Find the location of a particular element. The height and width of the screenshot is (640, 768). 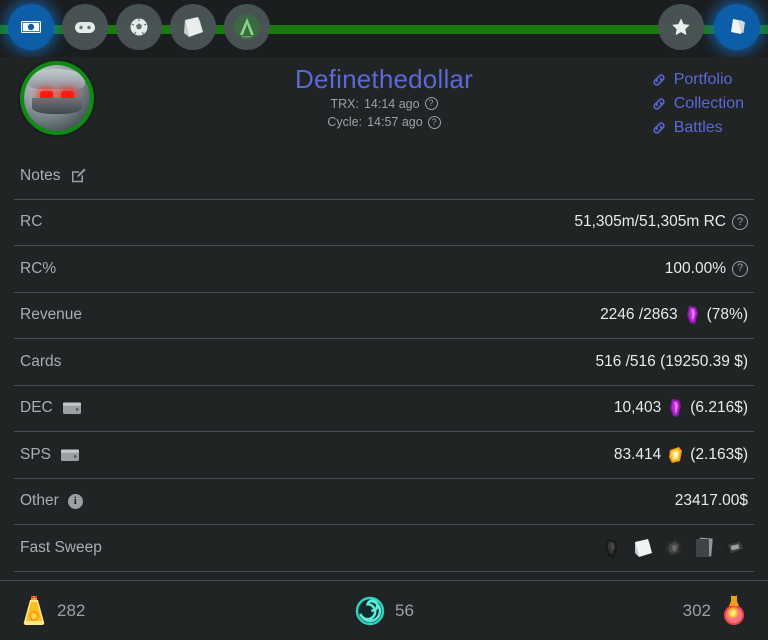

row-notes-label: Notes is located at coordinates (40, 175).